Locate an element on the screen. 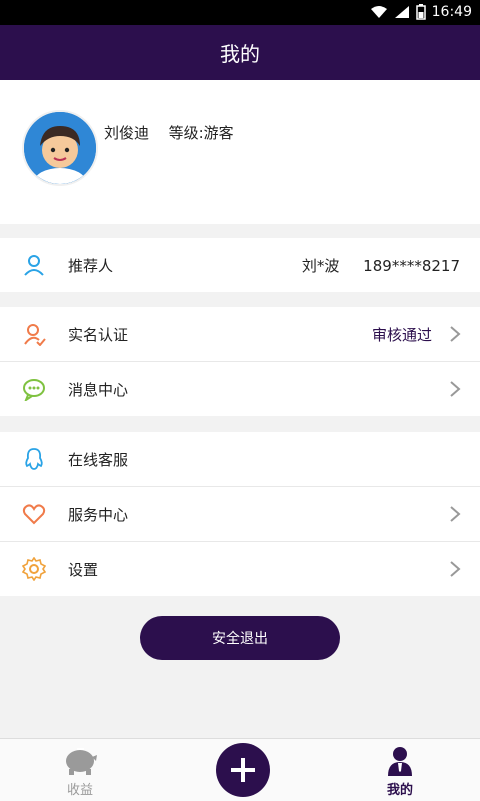  plus-icon is located at coordinates (243, 770).